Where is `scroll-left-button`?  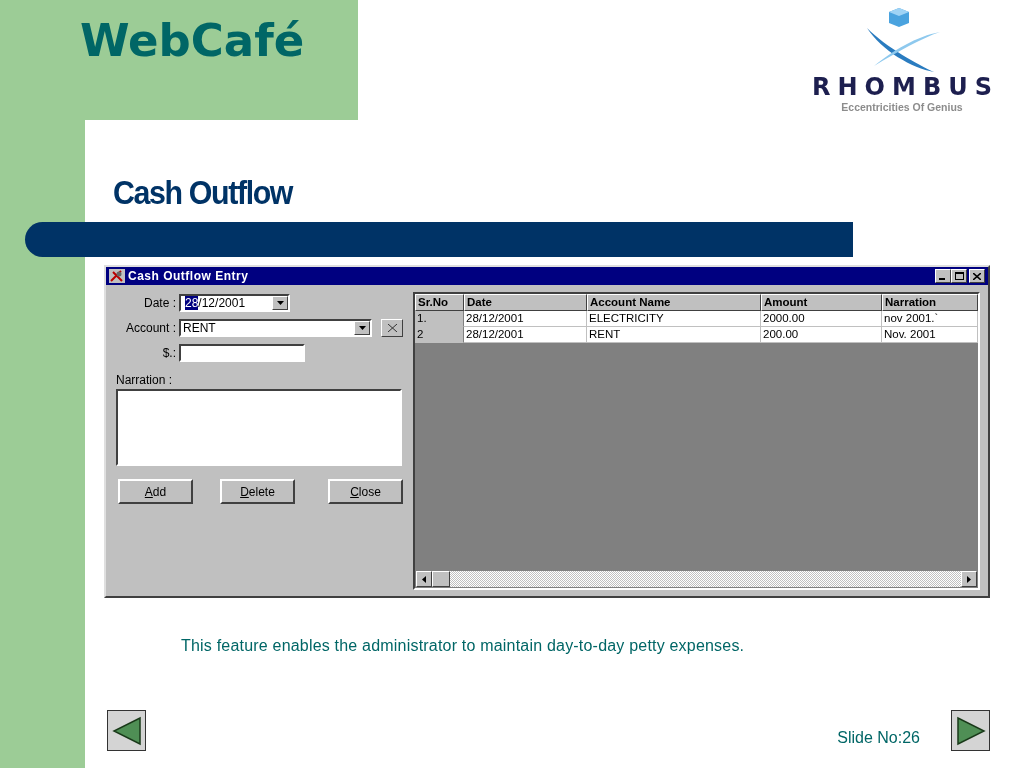 scroll-left-button is located at coordinates (424, 579).